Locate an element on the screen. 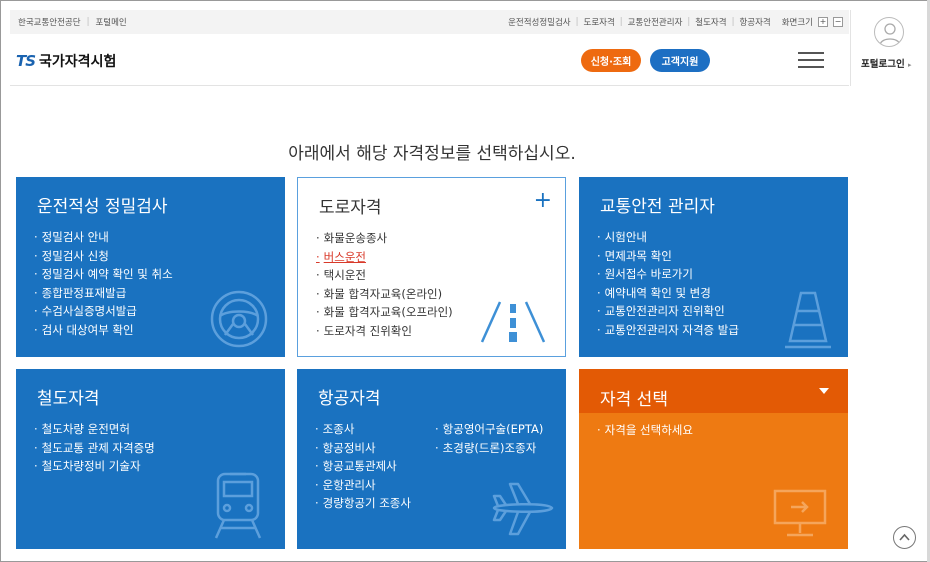 The height and width of the screenshot is (562, 930). card-title: 항공자격 is located at coordinates (349, 396).